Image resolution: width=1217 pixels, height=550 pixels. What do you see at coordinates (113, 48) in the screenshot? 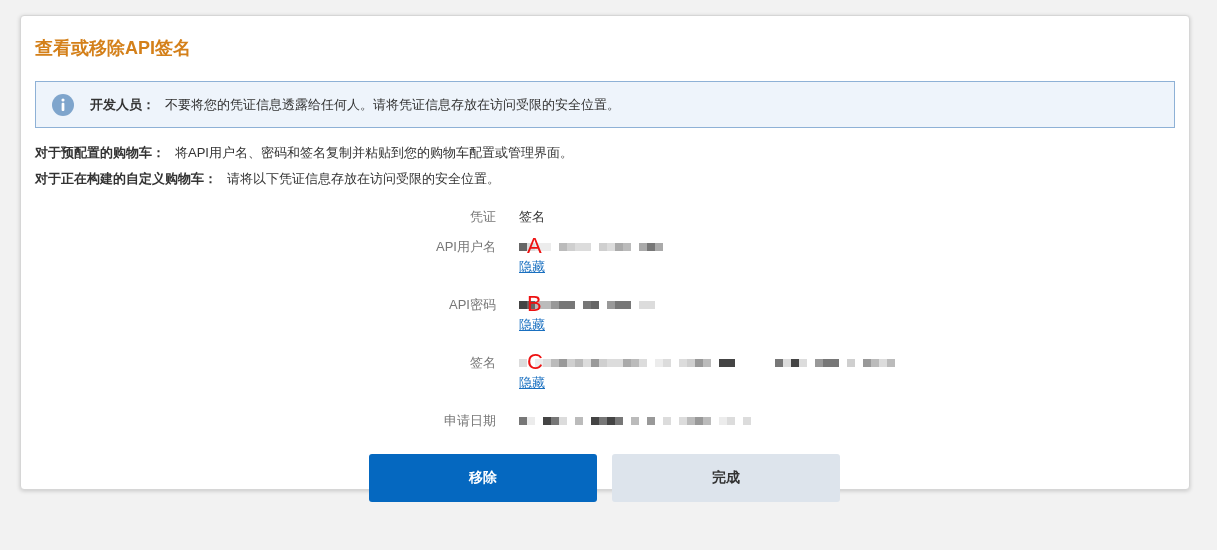
I see `dialog-title: 查看或移除API签名` at bounding box center [113, 48].